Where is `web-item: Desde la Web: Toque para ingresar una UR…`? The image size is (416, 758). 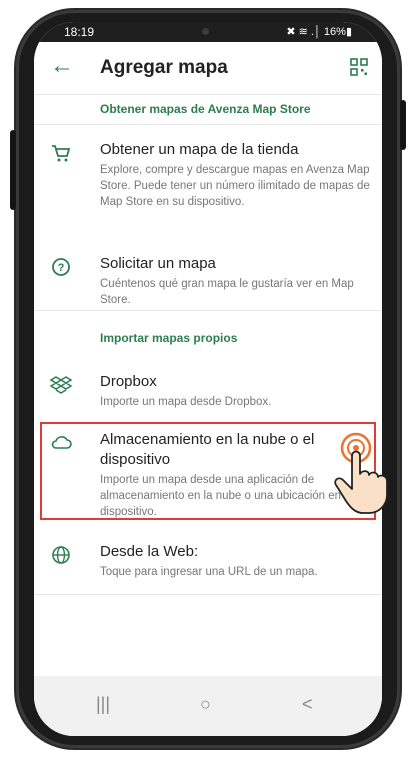
web-item: Desde la Web: Toque para ingresar una UR… is located at coordinates (208, 562).